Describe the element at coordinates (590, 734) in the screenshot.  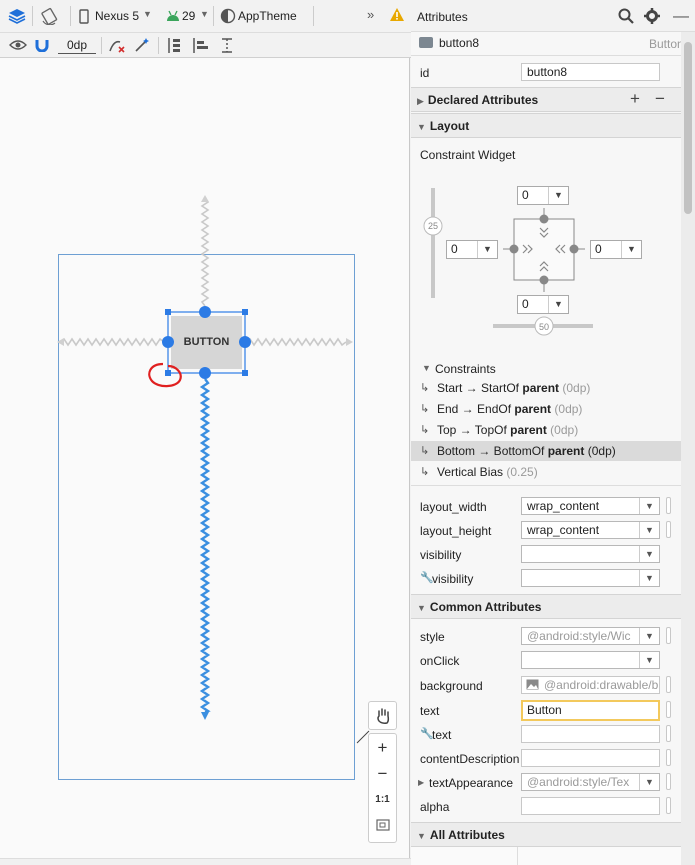
I see `tools-text-field` at that location.